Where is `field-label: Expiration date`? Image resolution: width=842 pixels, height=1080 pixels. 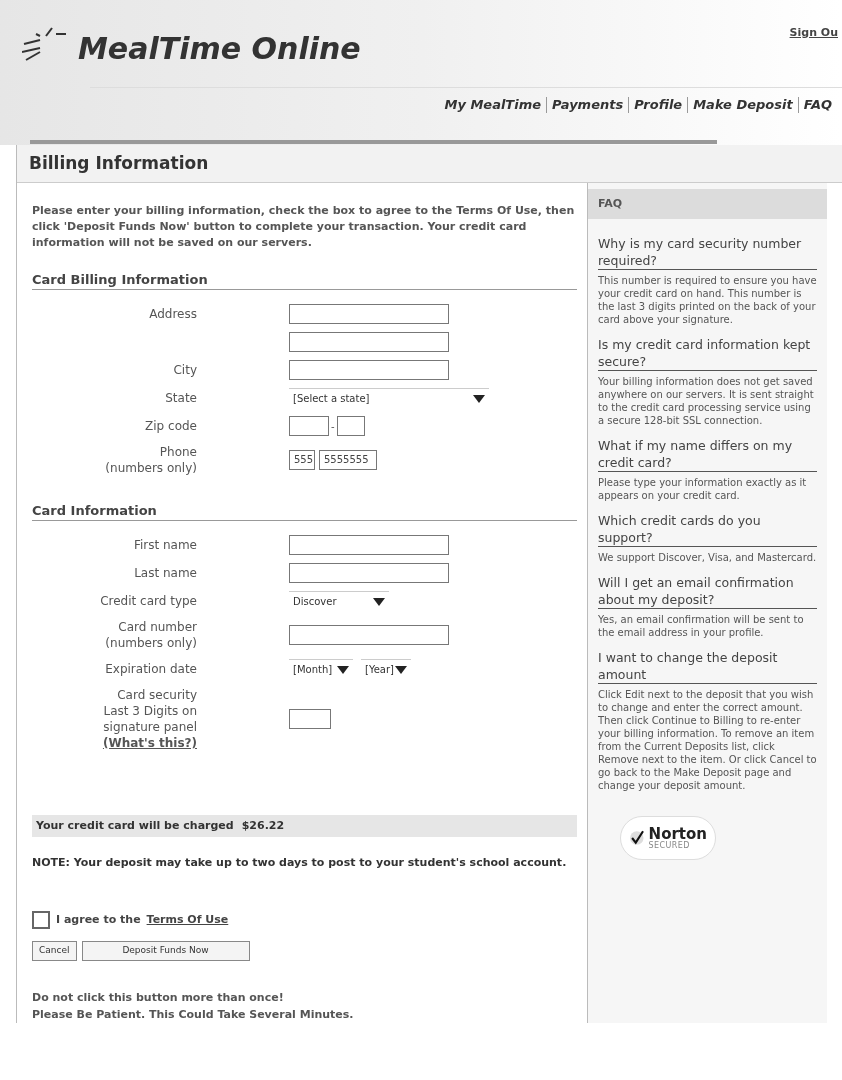 field-label: Expiration date is located at coordinates (150, 669).